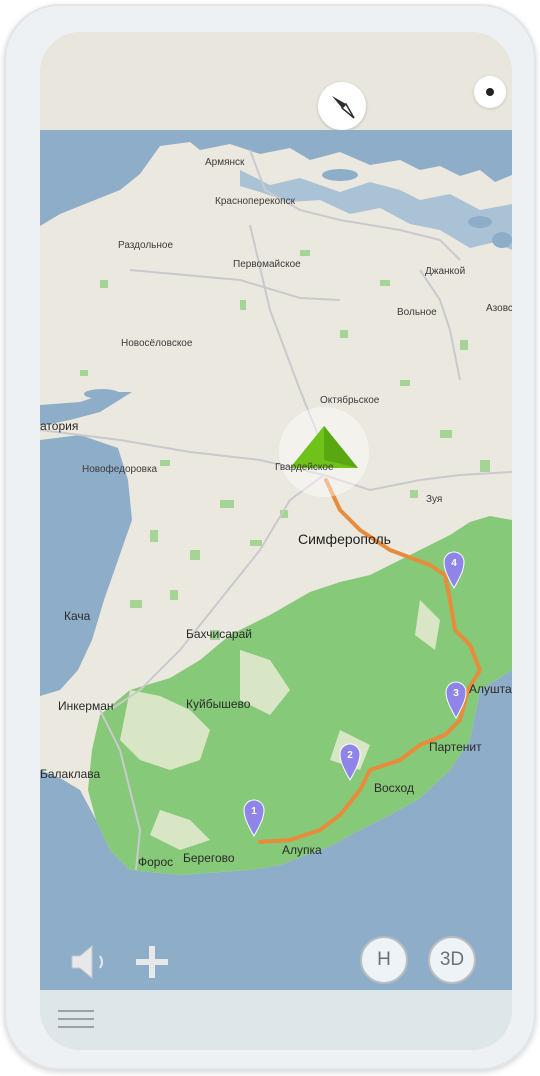 The height and width of the screenshot is (1076, 540). I want to click on speaker-icon, so click(87, 962).